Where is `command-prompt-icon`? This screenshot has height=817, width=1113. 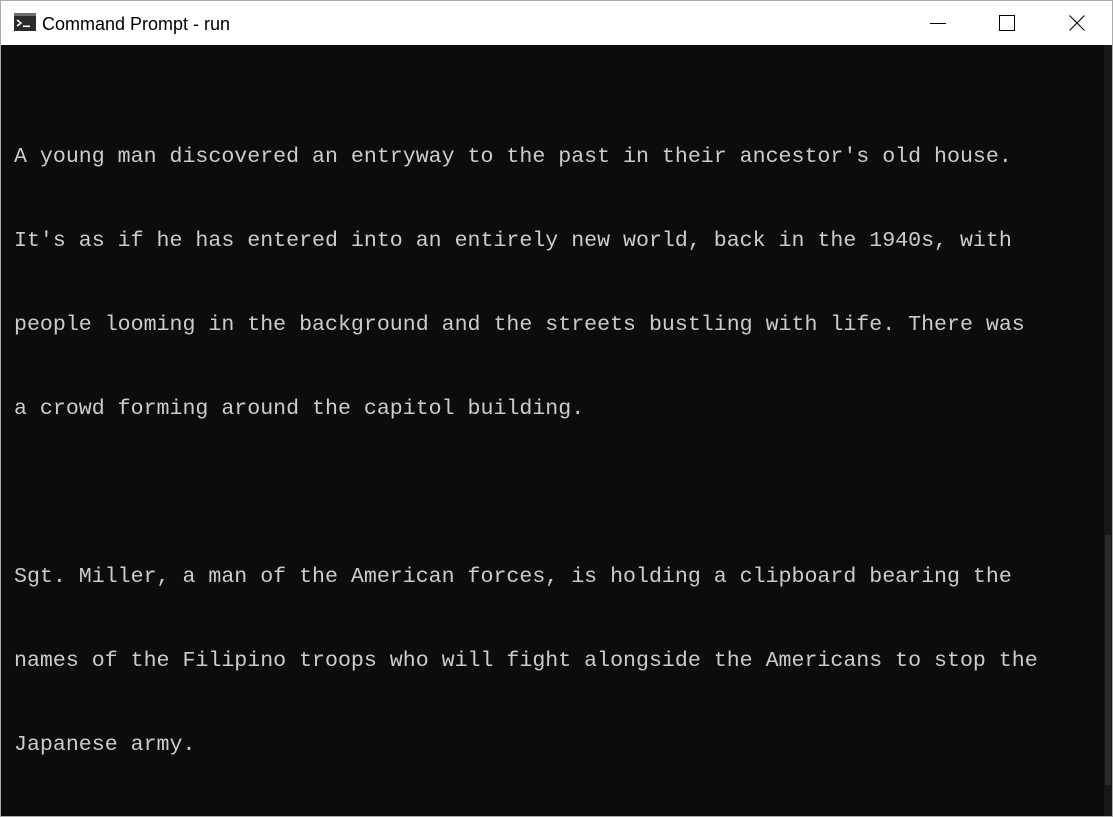 command-prompt-icon is located at coordinates (25, 22).